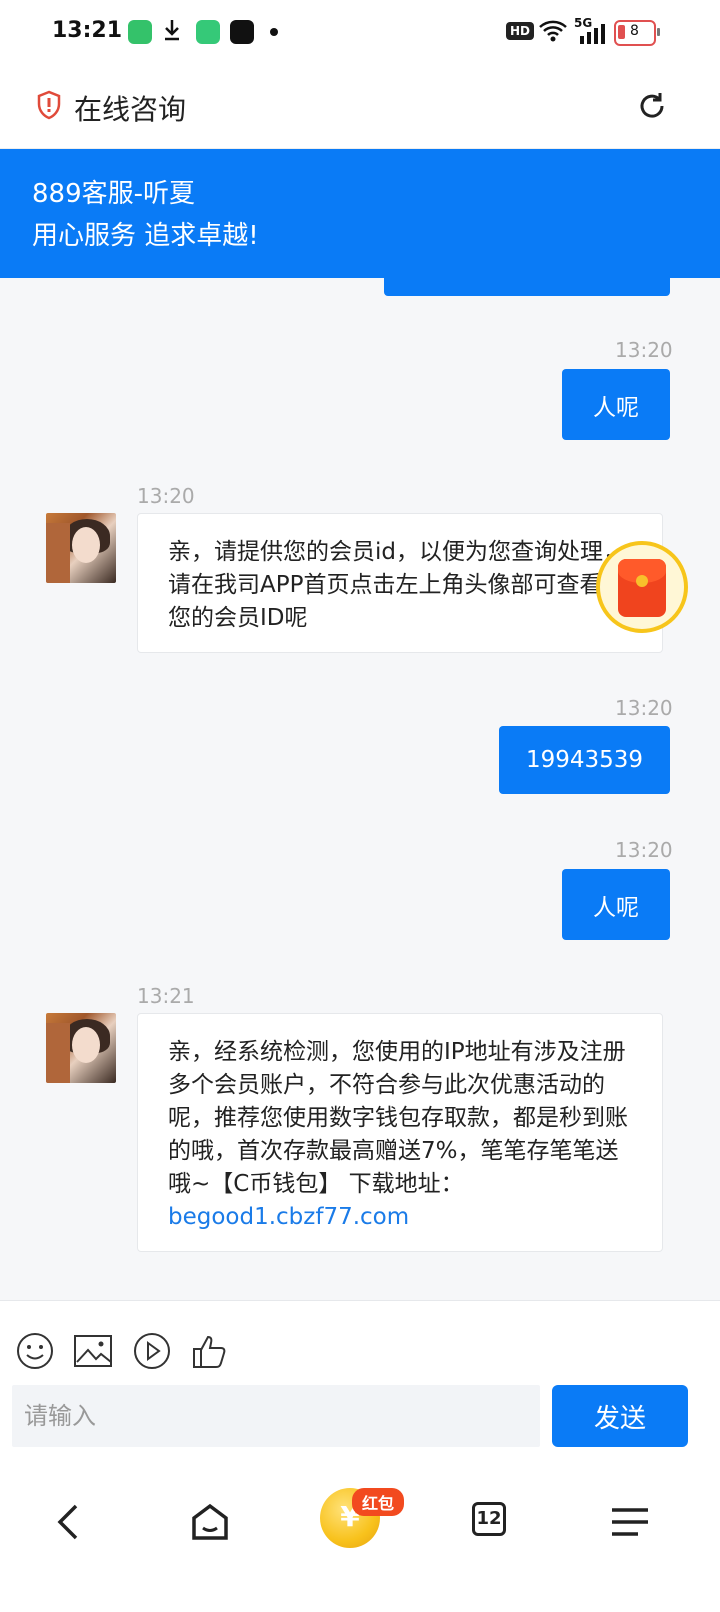  I want to click on tabs-button: 12, so click(489, 1519).